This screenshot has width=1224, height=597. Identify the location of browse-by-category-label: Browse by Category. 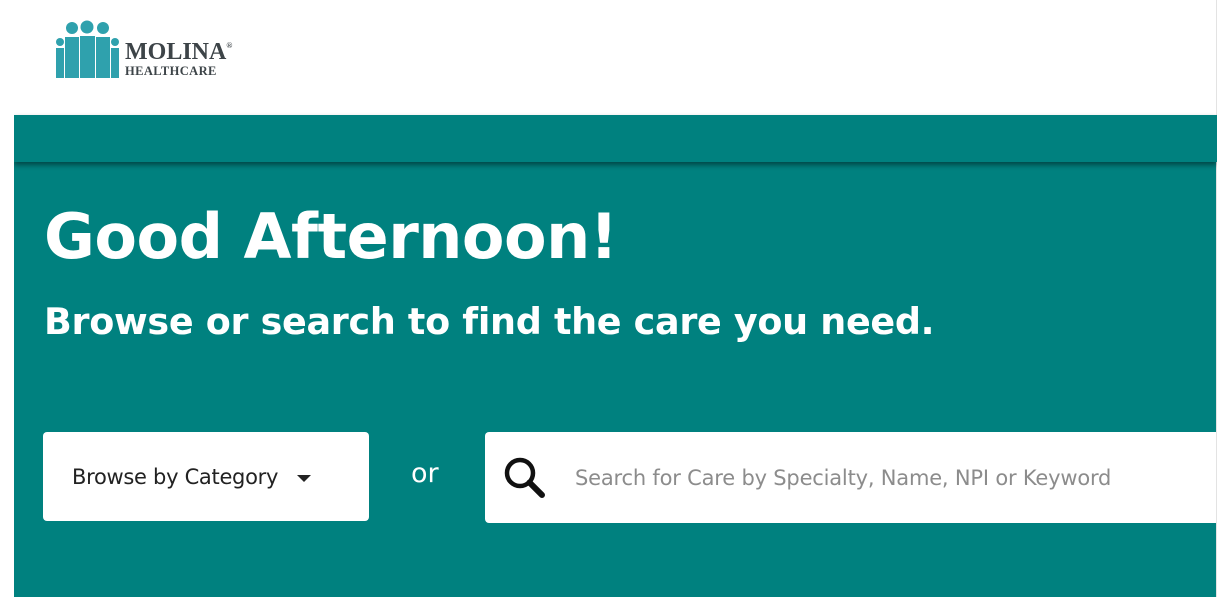
(175, 476).